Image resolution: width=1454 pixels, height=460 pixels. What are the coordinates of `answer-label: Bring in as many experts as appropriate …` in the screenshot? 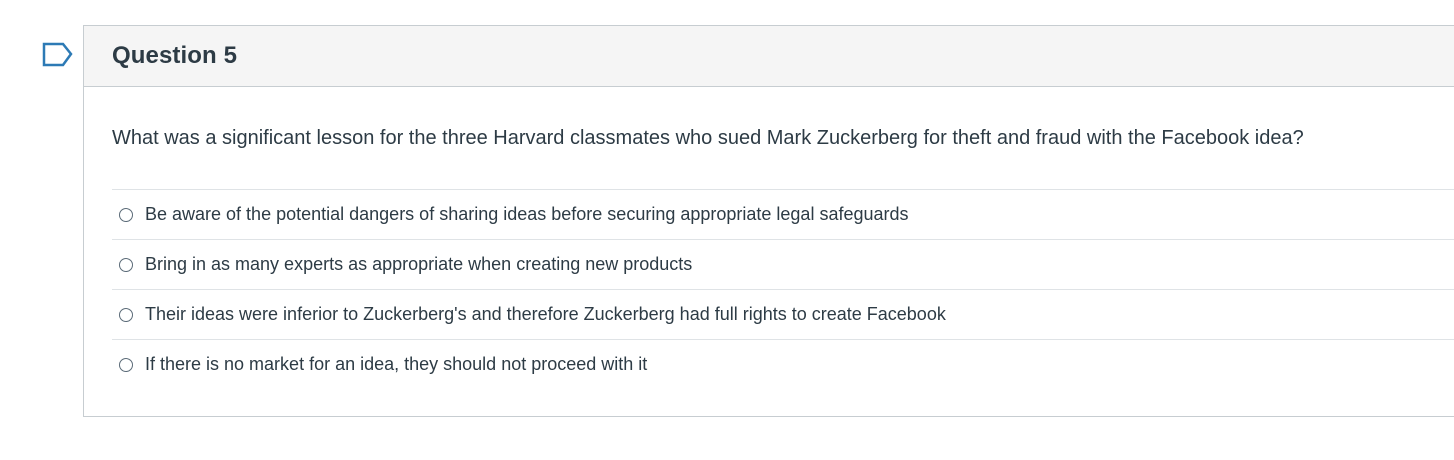 It's located at (419, 264).